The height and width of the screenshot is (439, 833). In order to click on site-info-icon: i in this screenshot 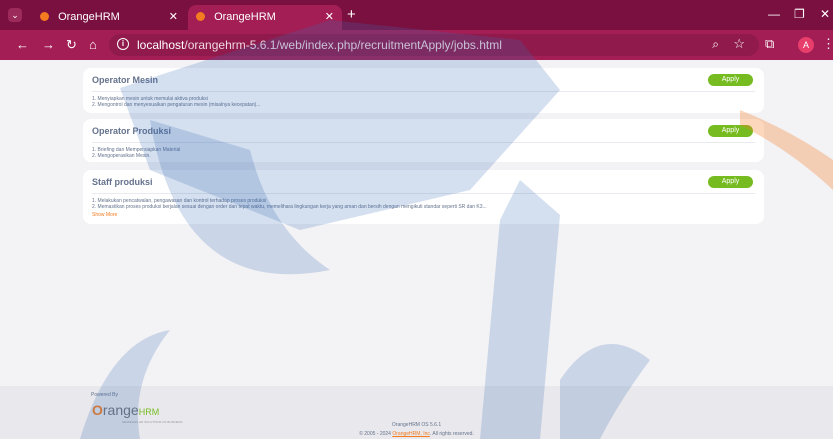, I will do `click(123, 44)`.